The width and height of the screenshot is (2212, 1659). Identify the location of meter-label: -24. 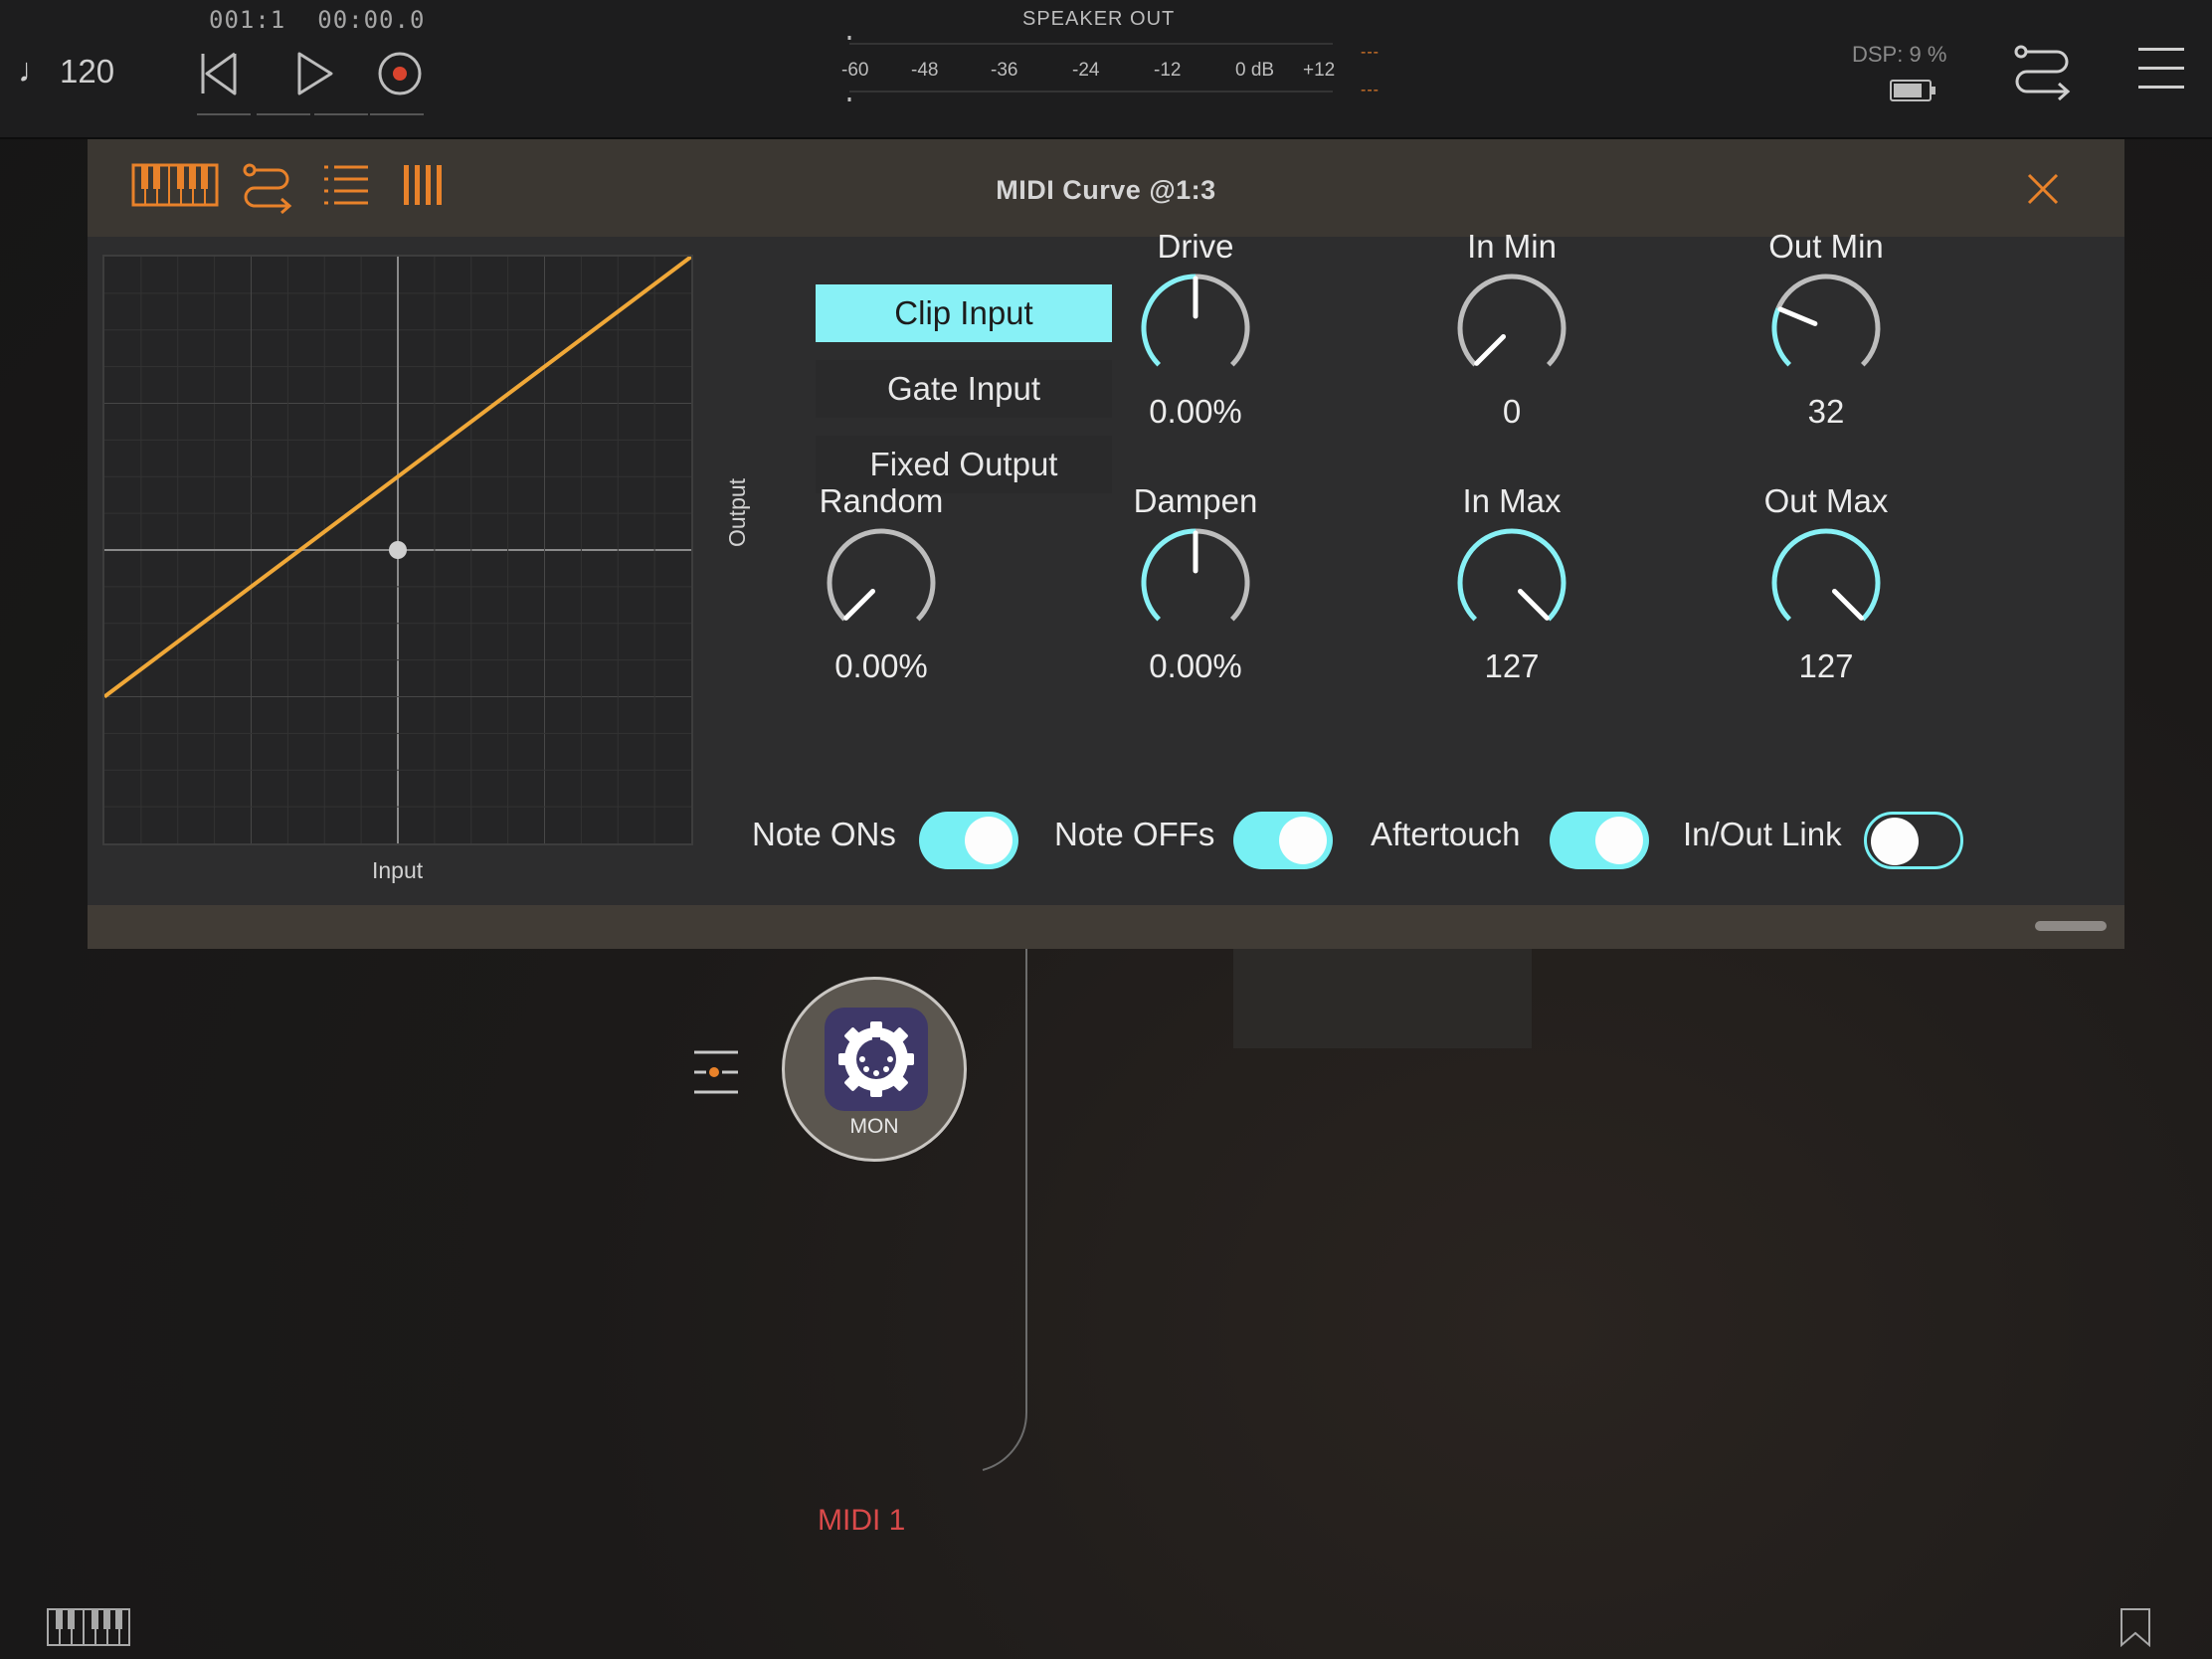
(1086, 70).